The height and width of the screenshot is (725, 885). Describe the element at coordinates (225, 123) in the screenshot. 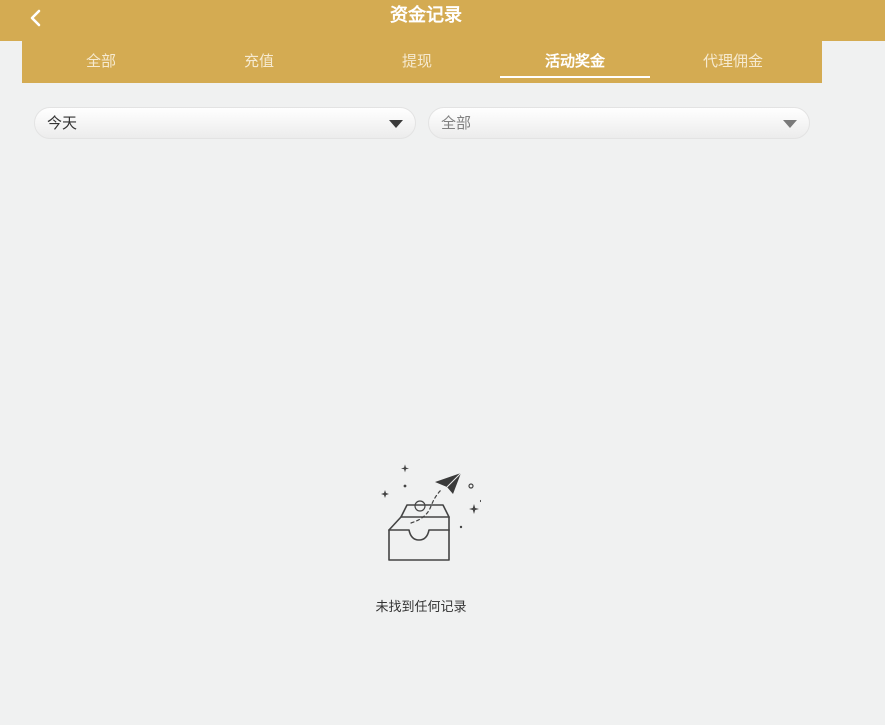

I see `date-range-select: 今天` at that location.